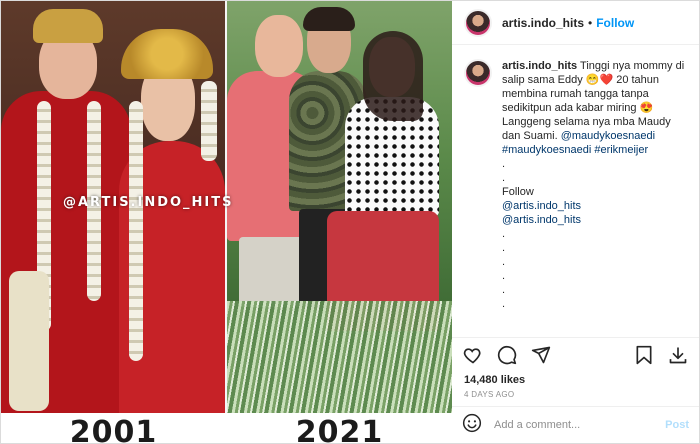 The height and width of the screenshot is (444, 700). Describe the element at coordinates (575, 354) in the screenshot. I see `action-bar` at that location.